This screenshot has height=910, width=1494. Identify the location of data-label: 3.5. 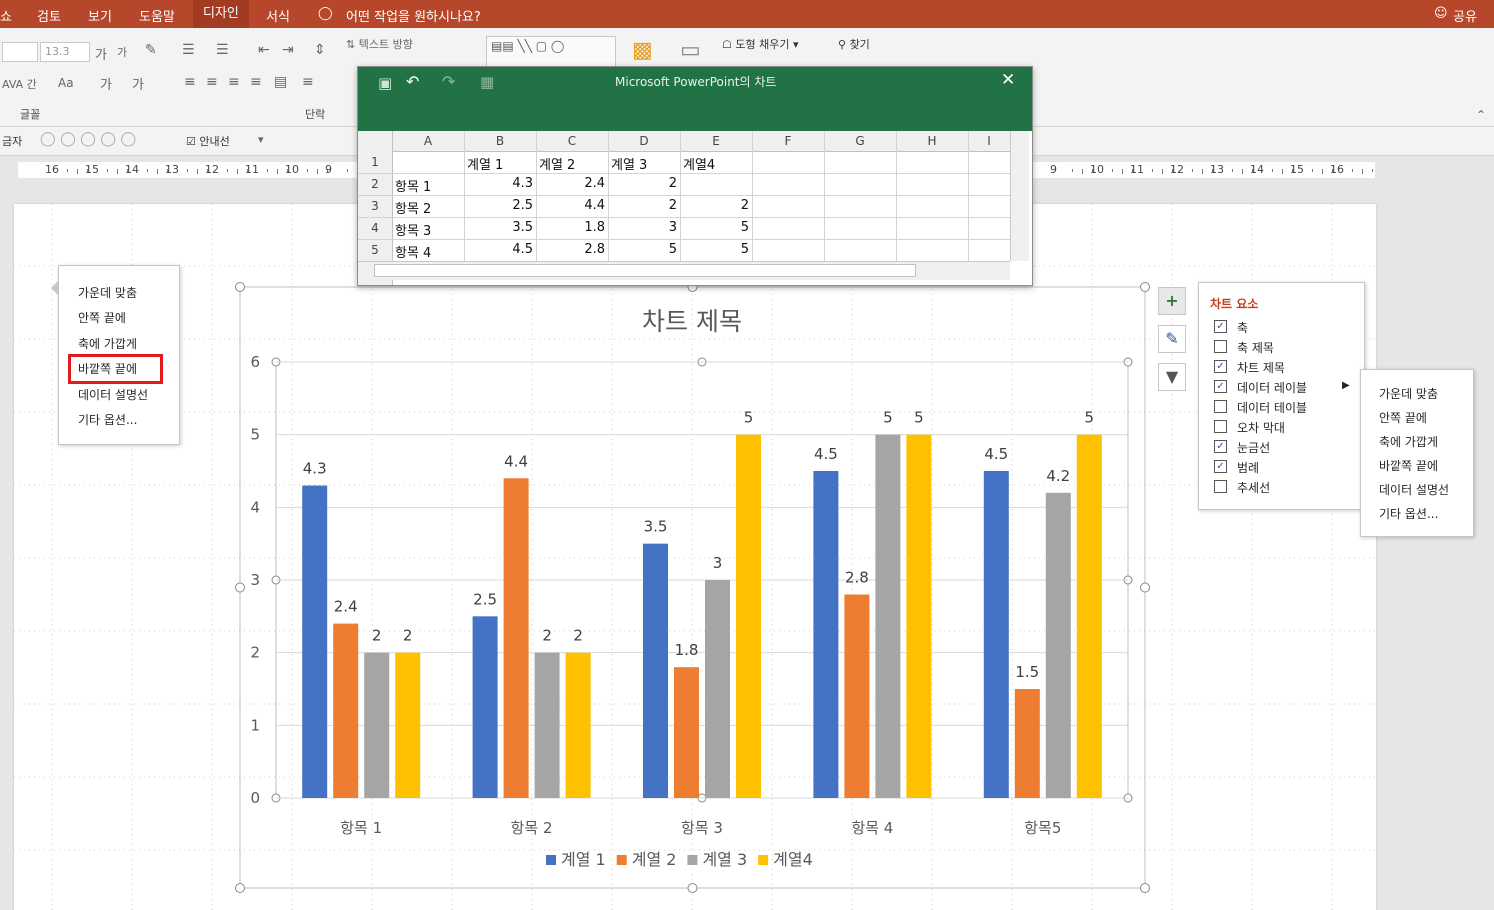
(656, 527).